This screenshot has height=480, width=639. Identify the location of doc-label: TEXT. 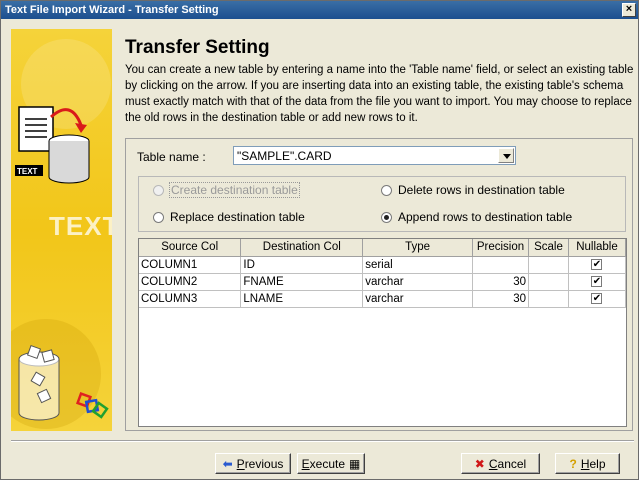
(27, 171).